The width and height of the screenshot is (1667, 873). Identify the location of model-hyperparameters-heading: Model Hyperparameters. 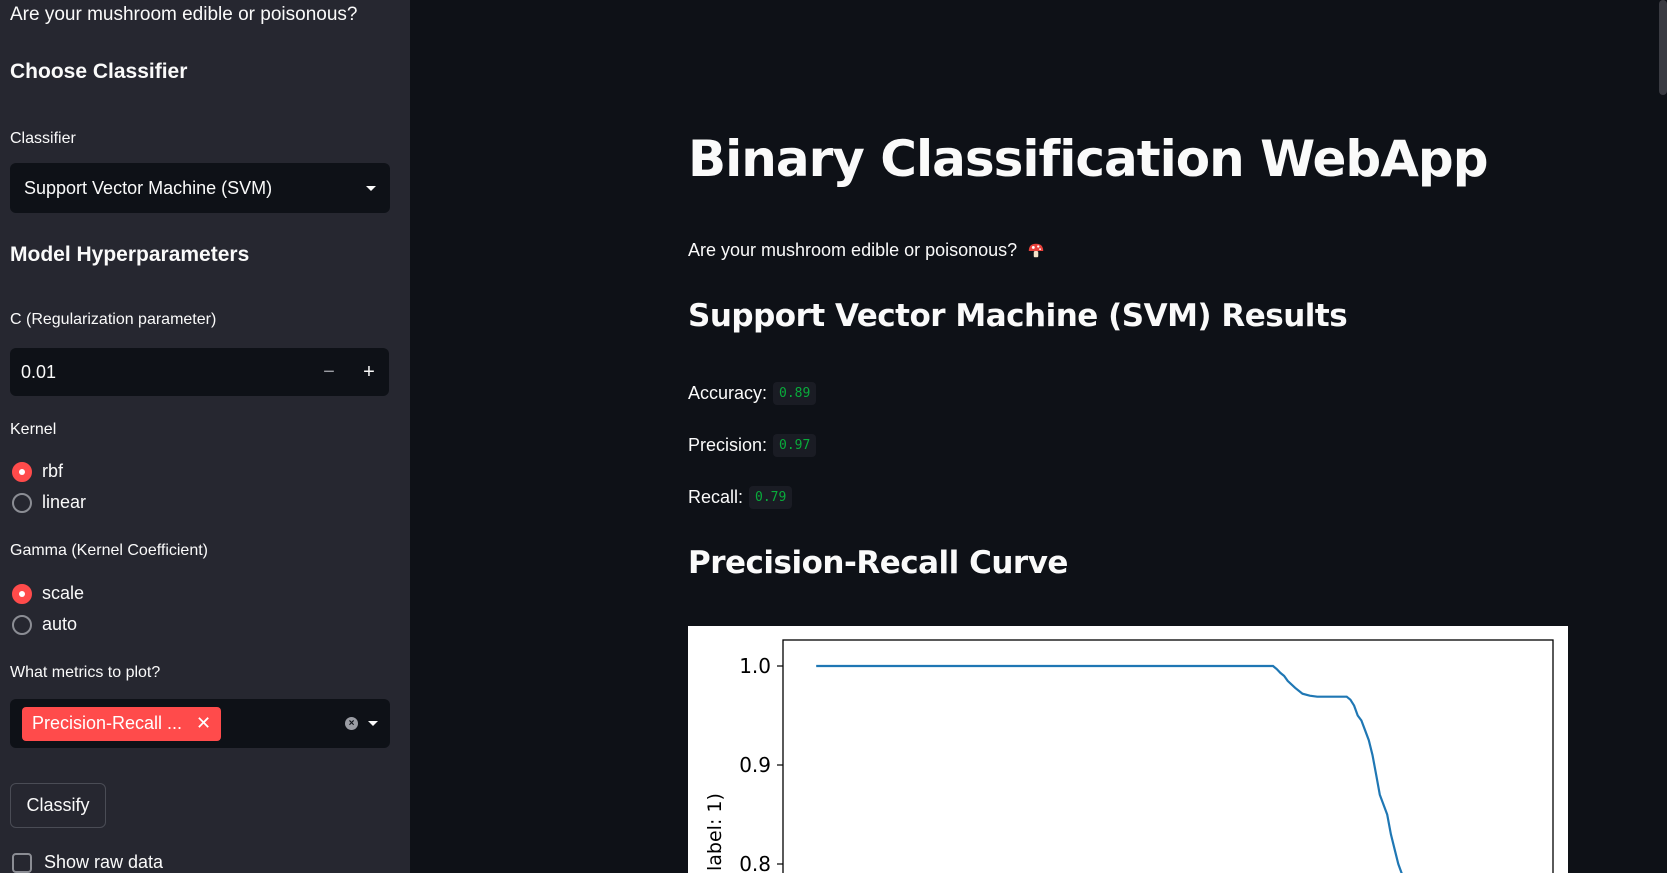
(130, 254).